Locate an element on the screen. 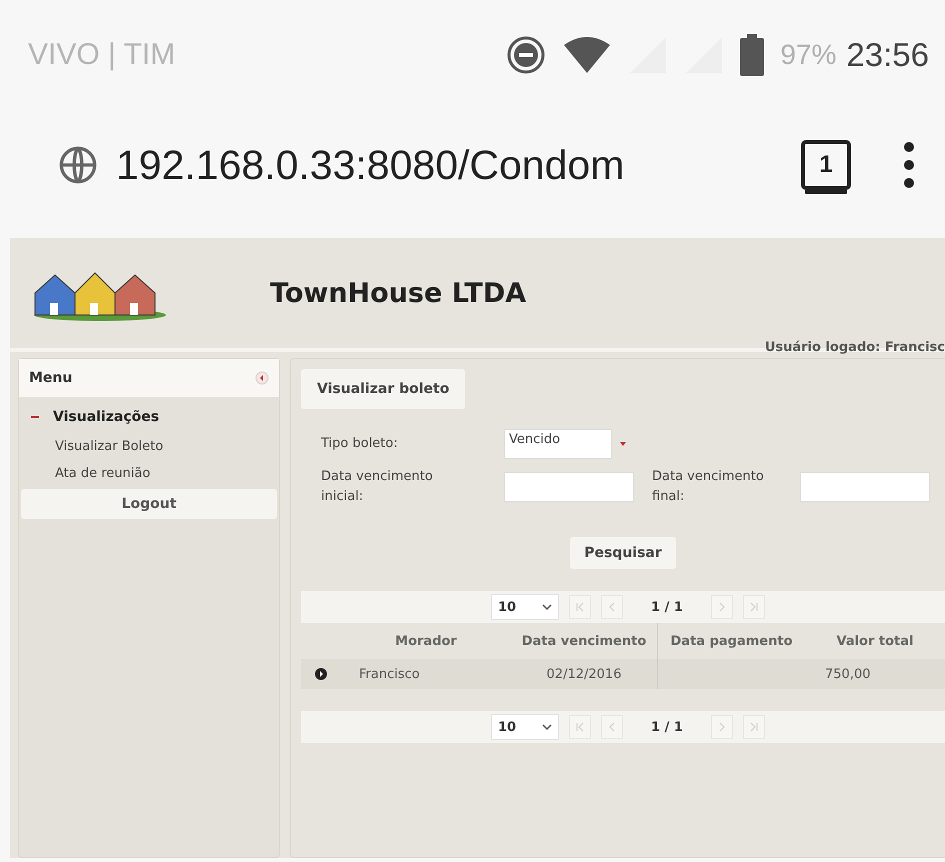 This screenshot has width=945, height=862. column-header: Valor total is located at coordinates (875, 641).